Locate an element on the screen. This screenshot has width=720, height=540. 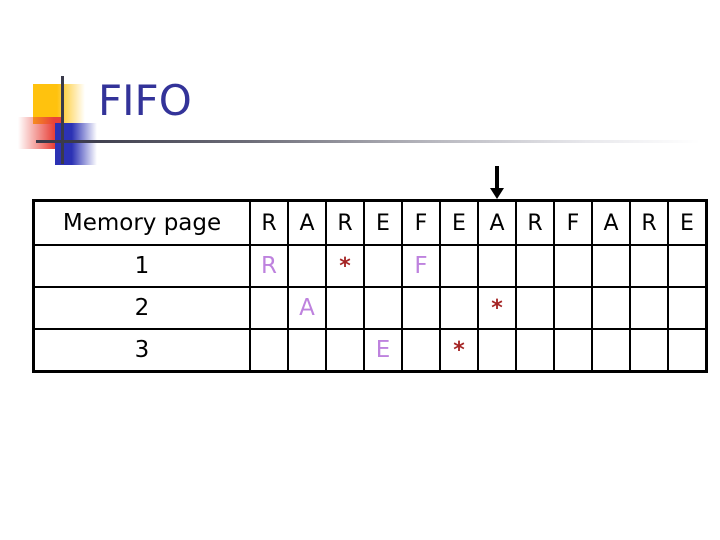
resident-page-letter: A is located at coordinates (307, 308).